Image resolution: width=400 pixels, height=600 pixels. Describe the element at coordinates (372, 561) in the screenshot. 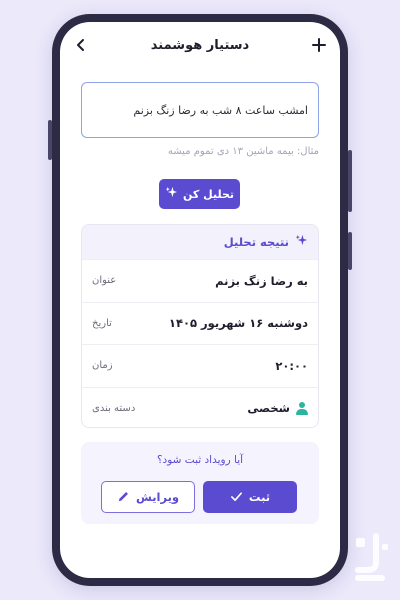

I see `app-store-logo` at that location.